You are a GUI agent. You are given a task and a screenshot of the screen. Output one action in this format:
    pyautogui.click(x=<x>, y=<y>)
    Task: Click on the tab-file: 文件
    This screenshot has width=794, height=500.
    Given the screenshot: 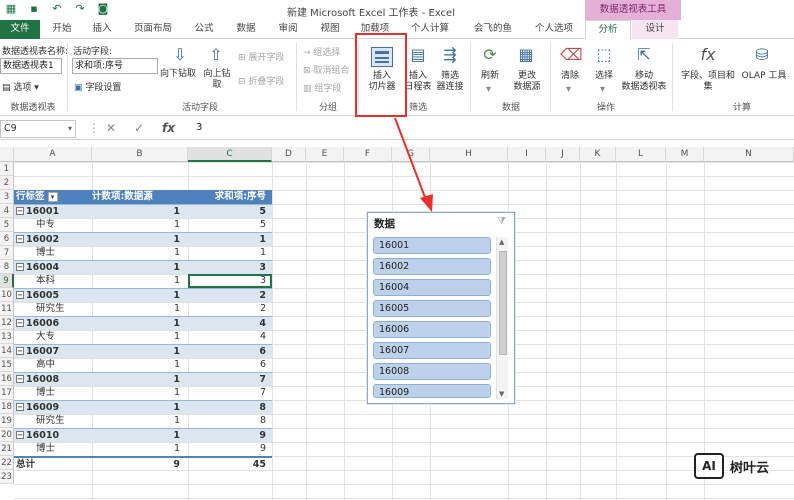 What is the action you would take?
    pyautogui.click(x=20, y=29)
    